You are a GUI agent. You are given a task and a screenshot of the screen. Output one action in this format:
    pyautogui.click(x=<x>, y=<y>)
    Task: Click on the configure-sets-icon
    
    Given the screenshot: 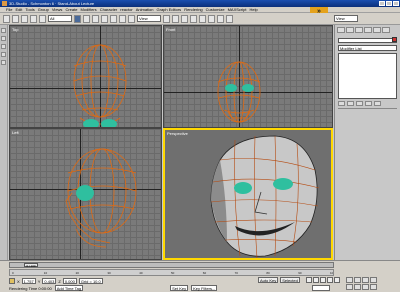 What is the action you would take?
    pyautogui.click(x=377, y=103)
    